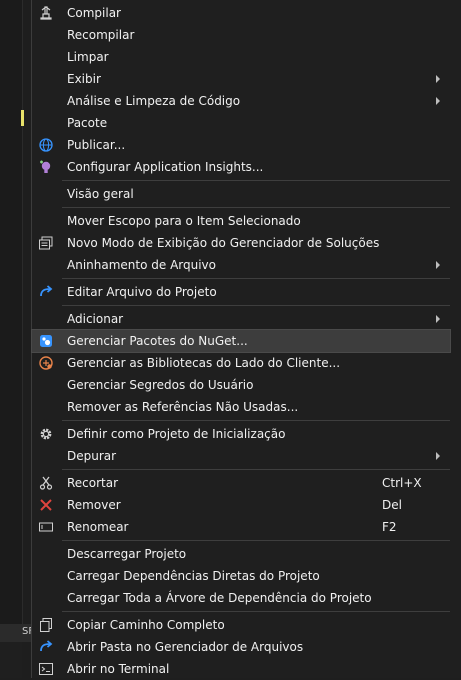  I want to click on menu-item-definir-inicializacao: Definir como Projeto de Inicialização, so click(241, 434).